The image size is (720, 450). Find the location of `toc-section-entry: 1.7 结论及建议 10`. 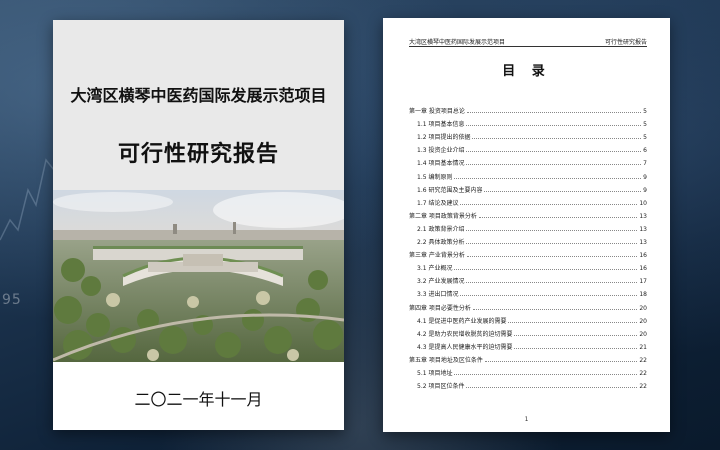

toc-section-entry: 1.7 结论及建议 10 is located at coordinates (528, 200).